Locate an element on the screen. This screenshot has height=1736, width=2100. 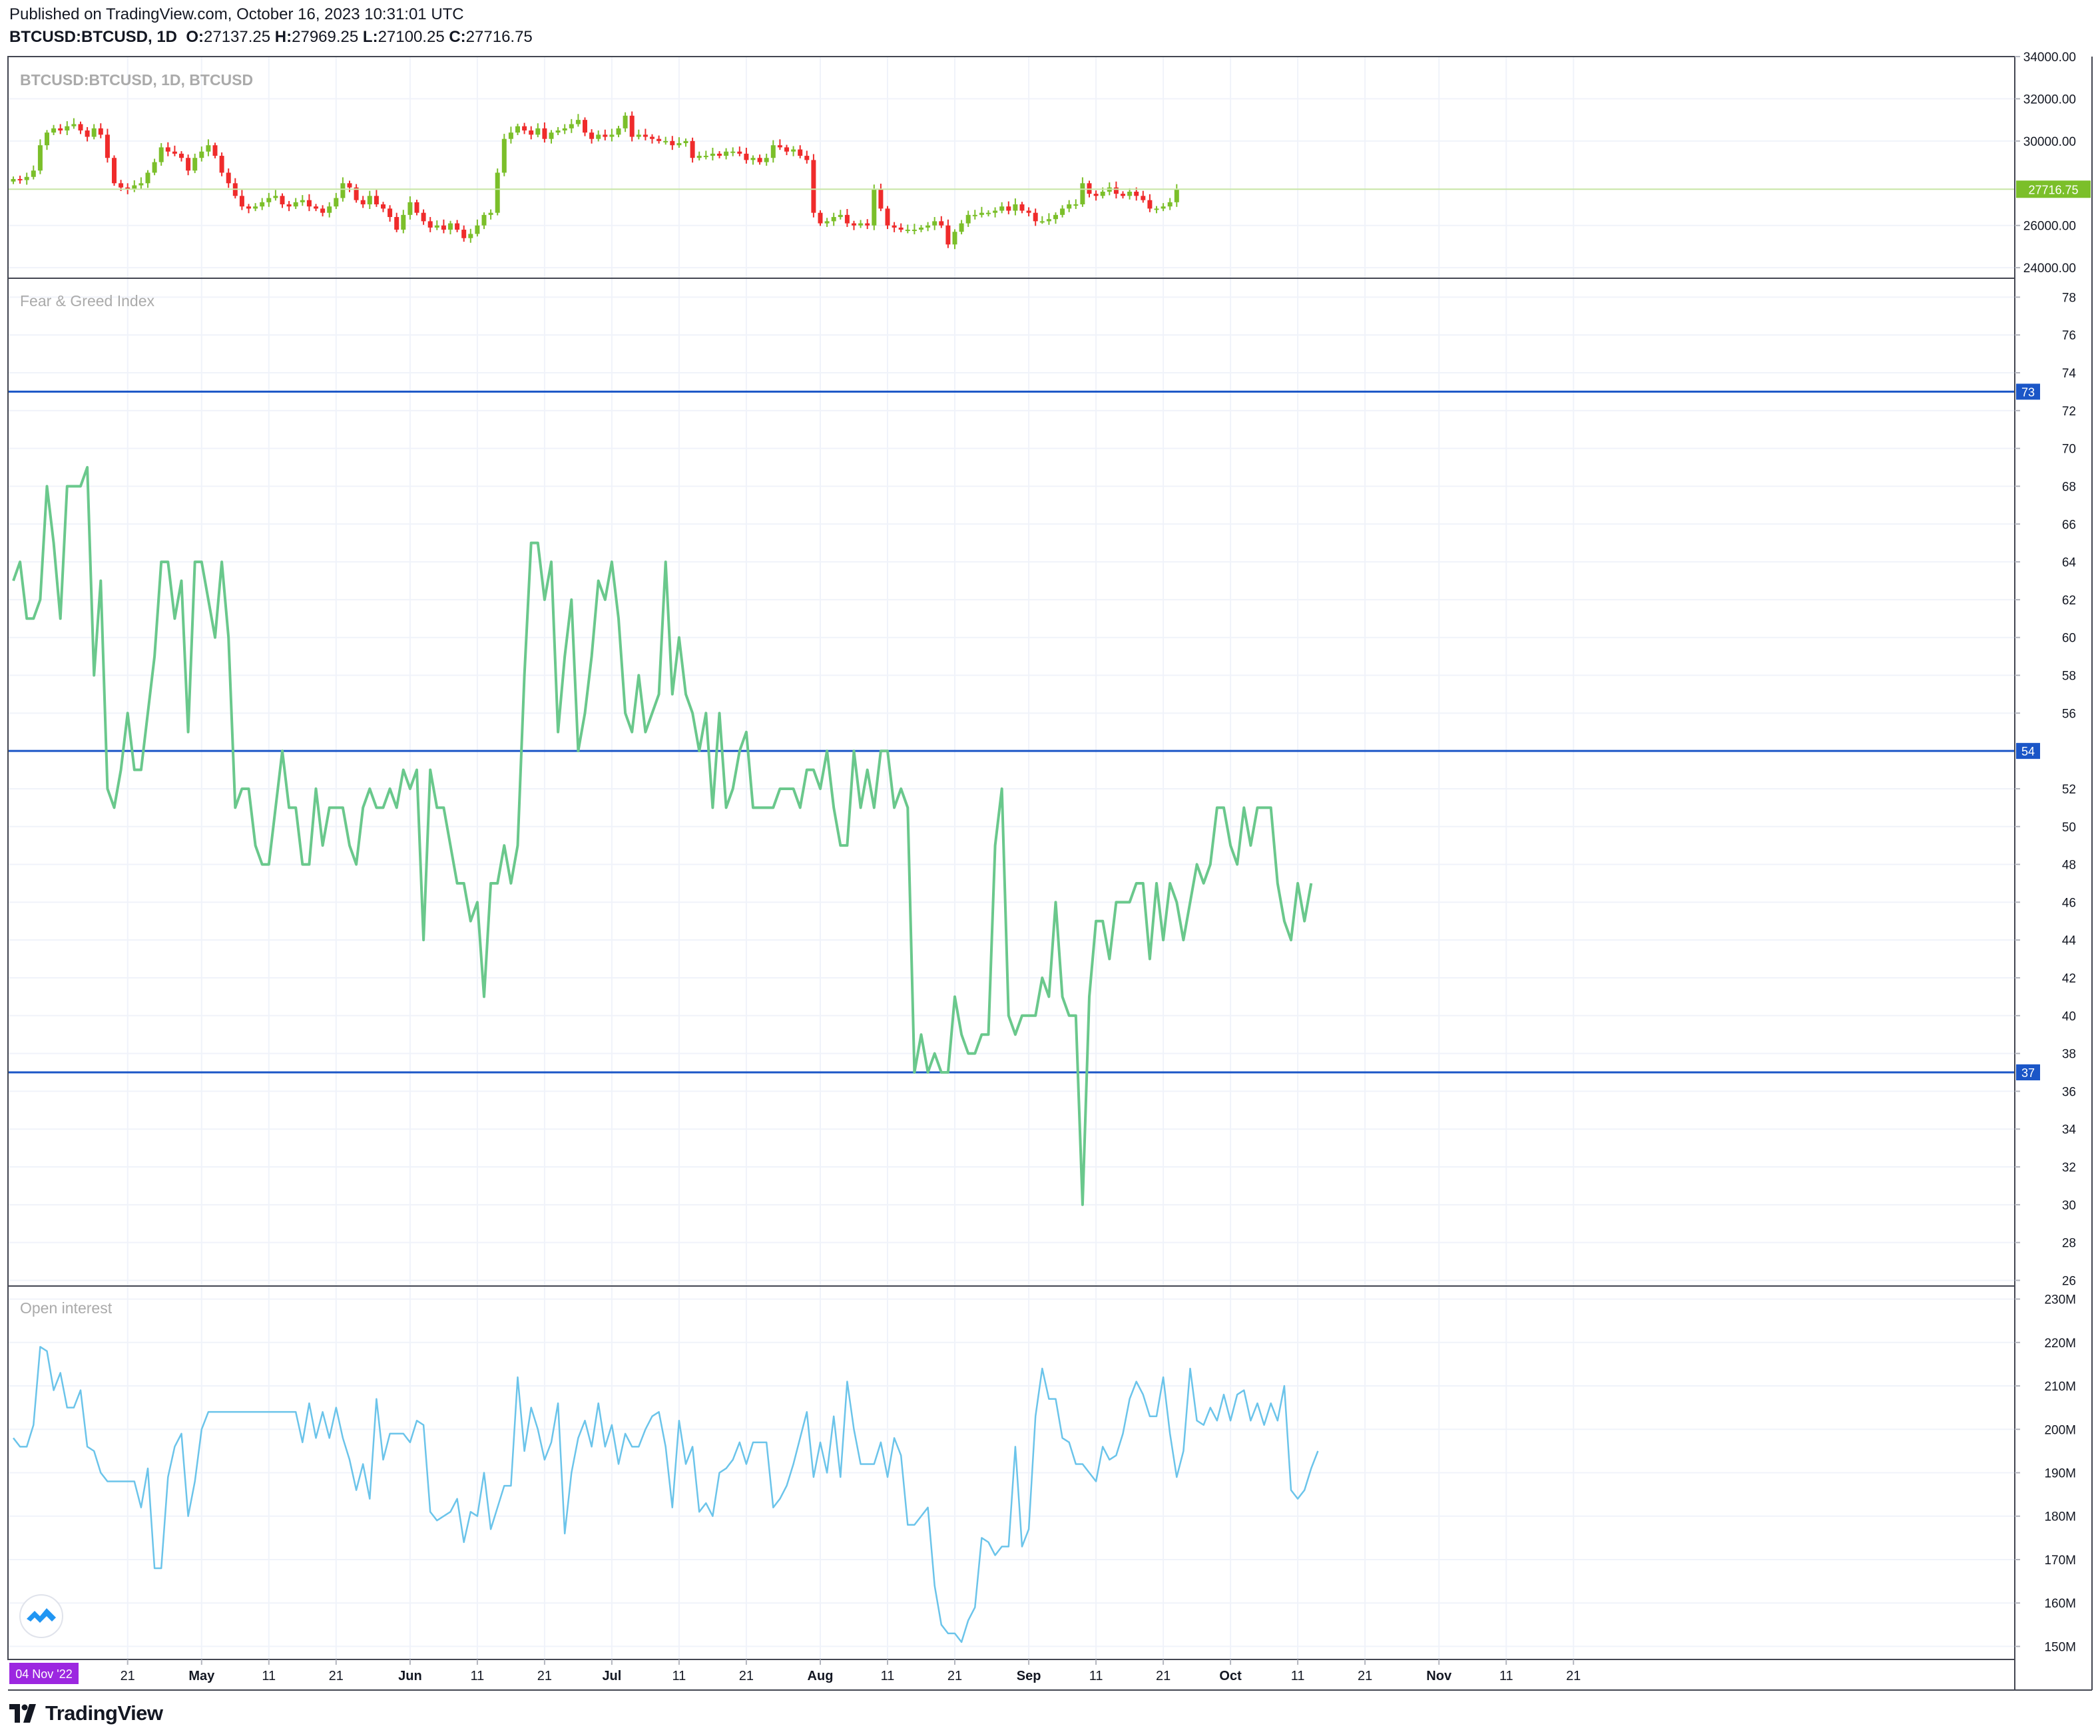
scale-label: 50 is located at coordinates (2069, 828).